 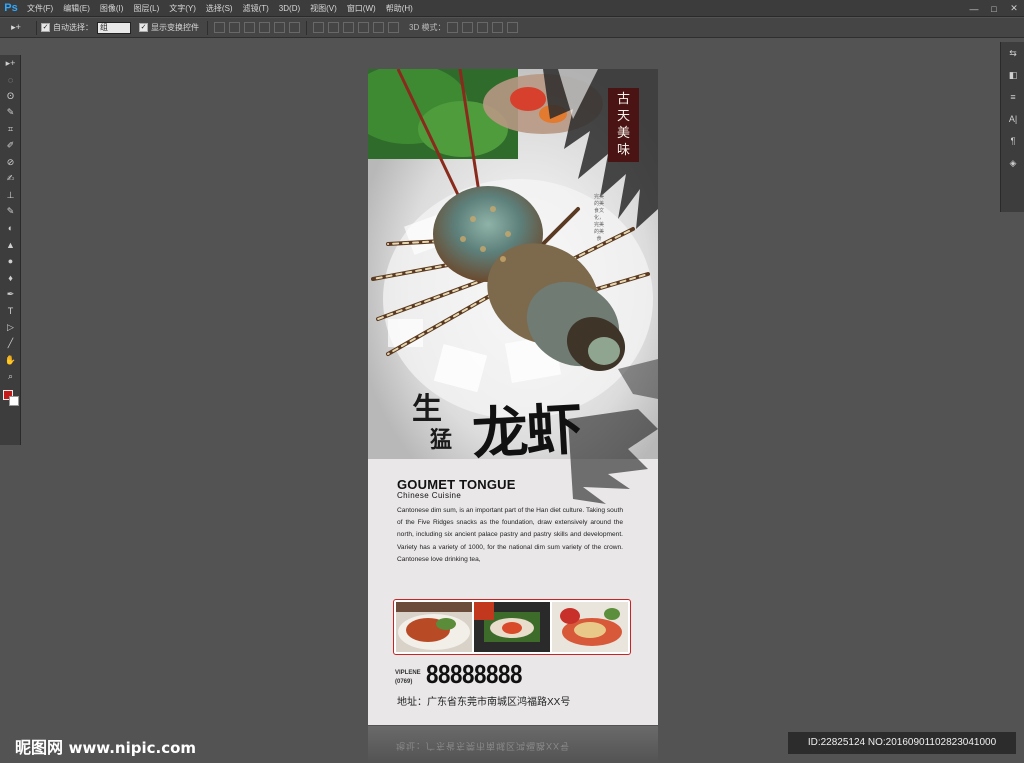 I want to click on 3d-roll-icon, so click(x=468, y=27).